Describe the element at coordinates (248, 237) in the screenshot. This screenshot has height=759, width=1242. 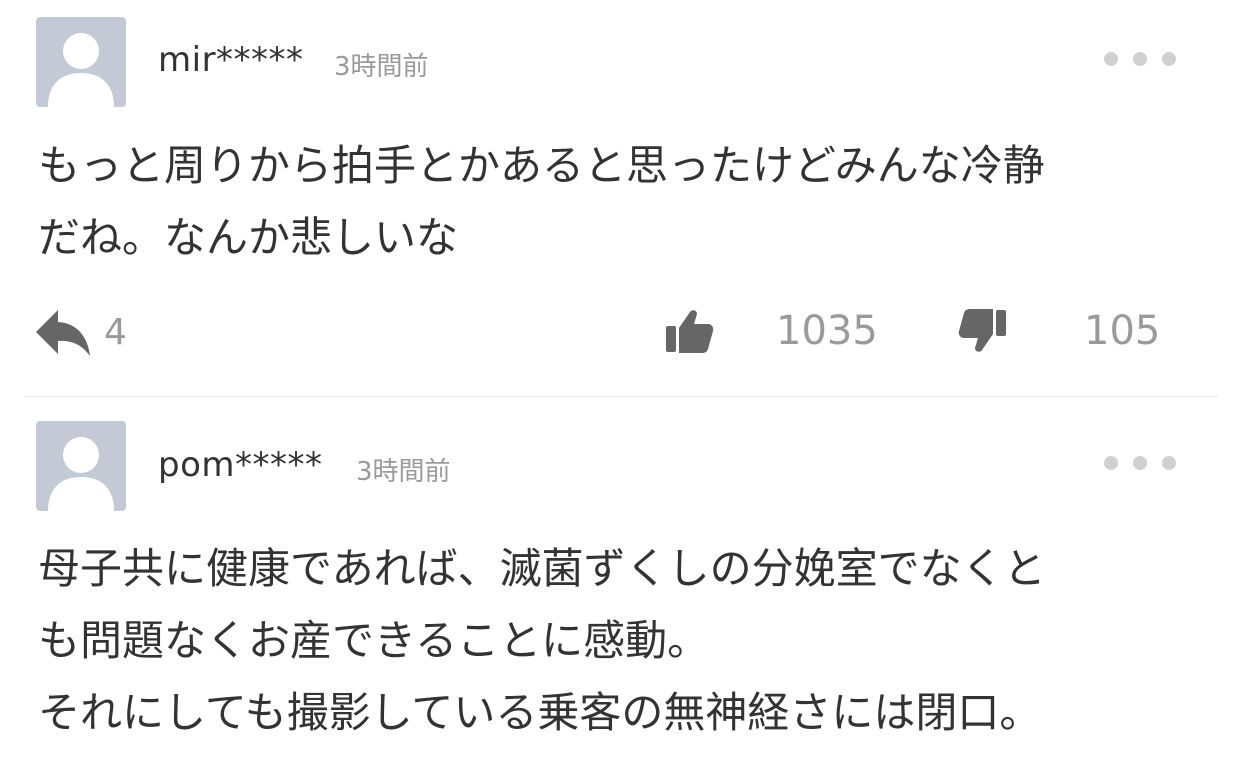
I see `comment-body-line: だね。なんか悲しいな` at that location.